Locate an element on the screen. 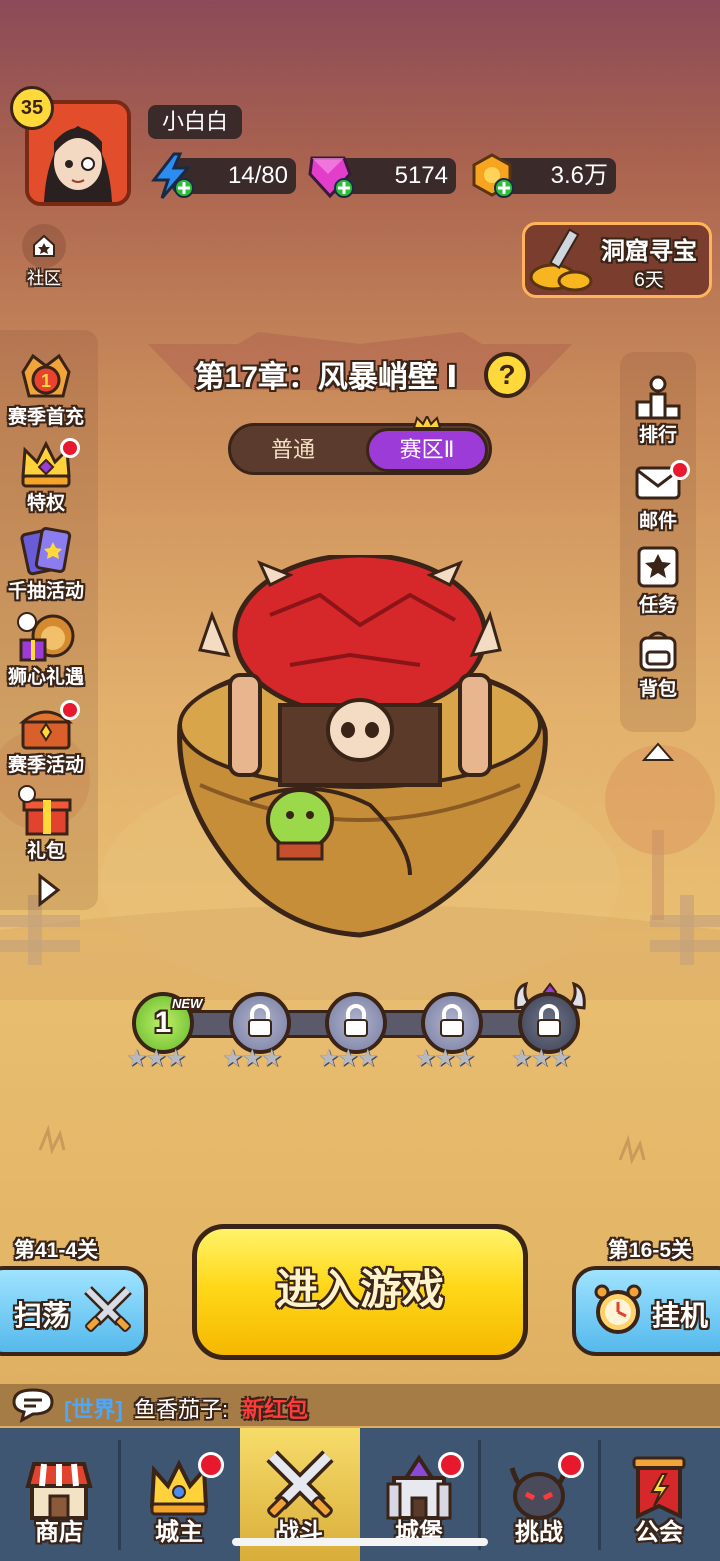 The height and width of the screenshot is (1561, 720). backpack-button: 背包 is located at coordinates (658, 664).